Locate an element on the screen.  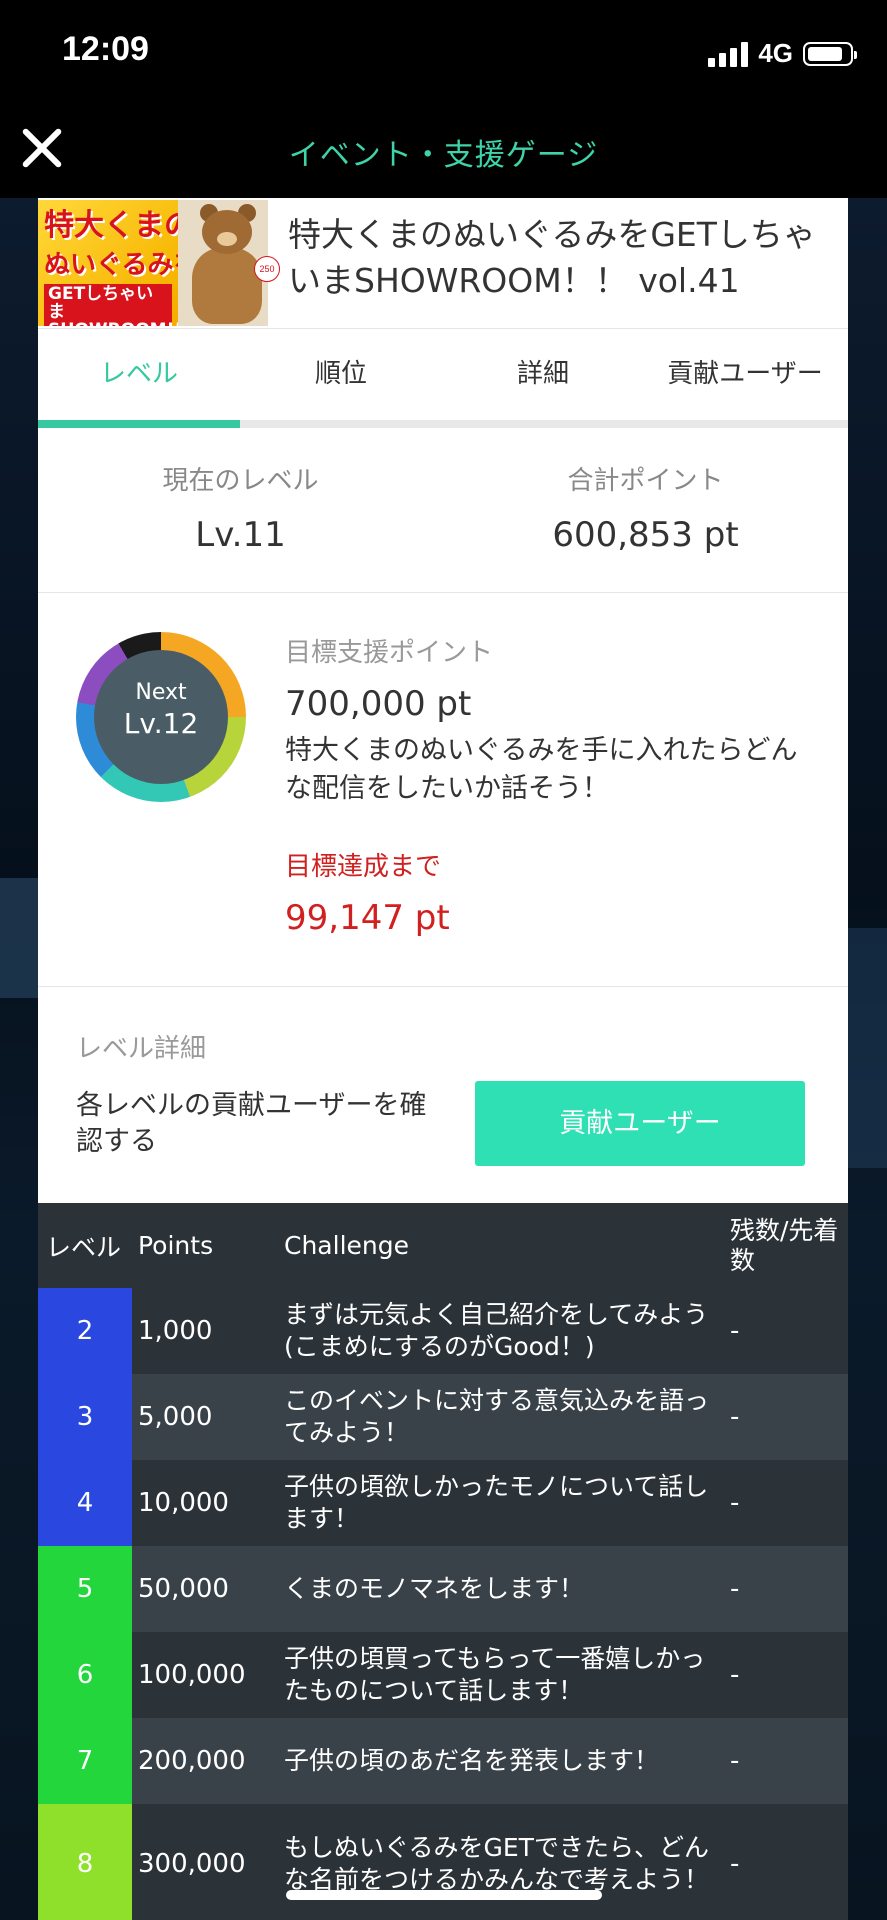
level-cell: 2 is located at coordinates (85, 1331).